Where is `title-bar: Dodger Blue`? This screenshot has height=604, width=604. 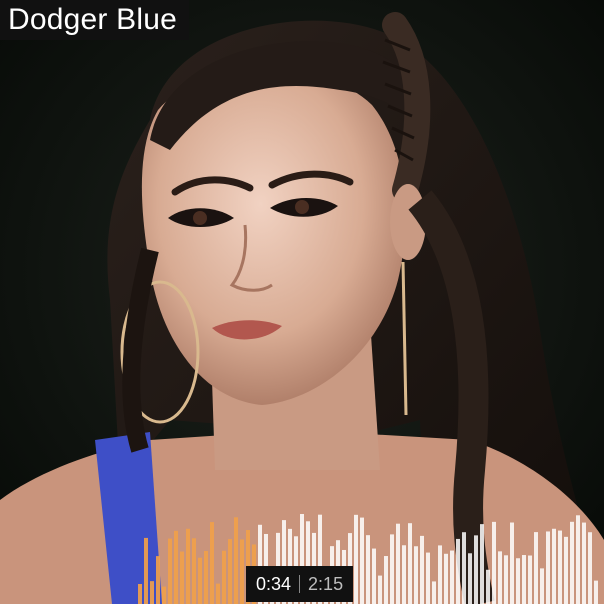
title-bar: Dodger Blue is located at coordinates (94, 20).